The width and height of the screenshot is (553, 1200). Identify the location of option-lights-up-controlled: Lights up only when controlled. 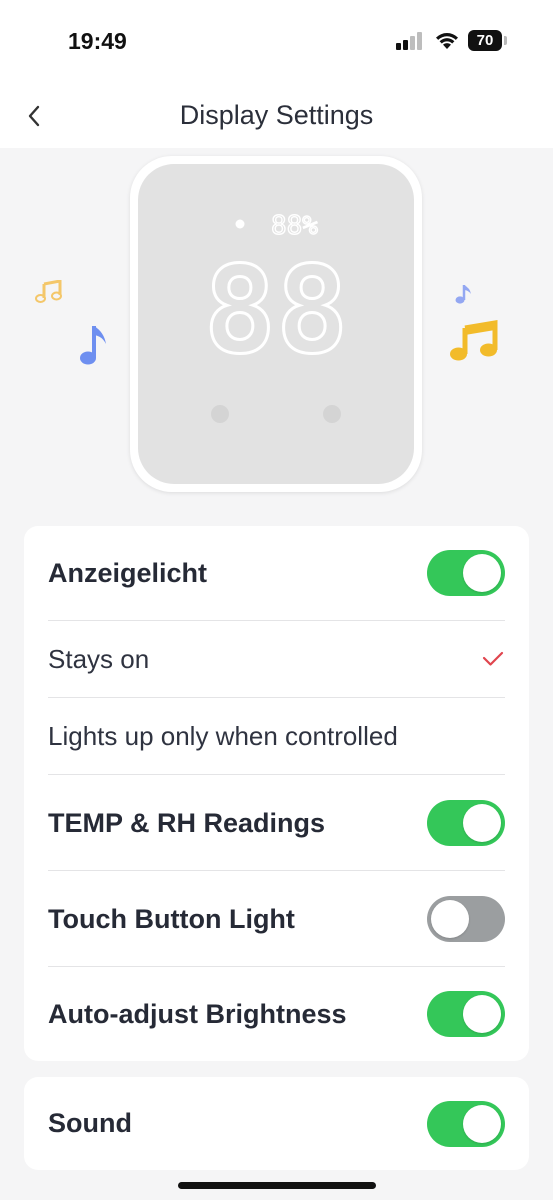
(276, 736).